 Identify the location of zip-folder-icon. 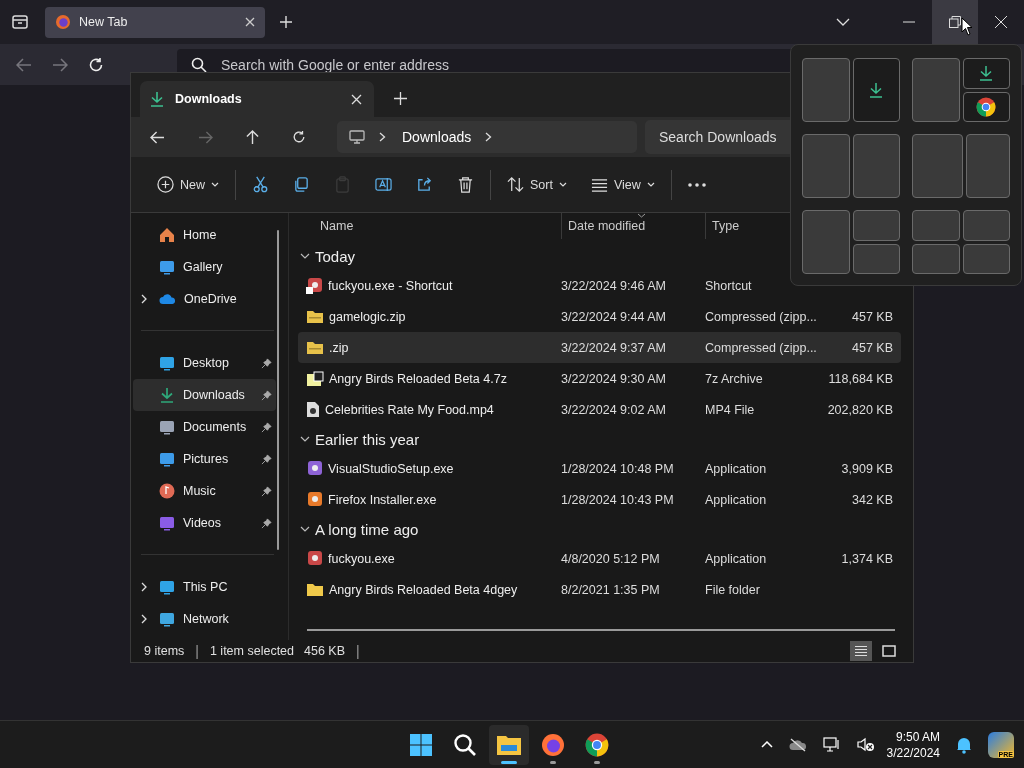
(315, 316).